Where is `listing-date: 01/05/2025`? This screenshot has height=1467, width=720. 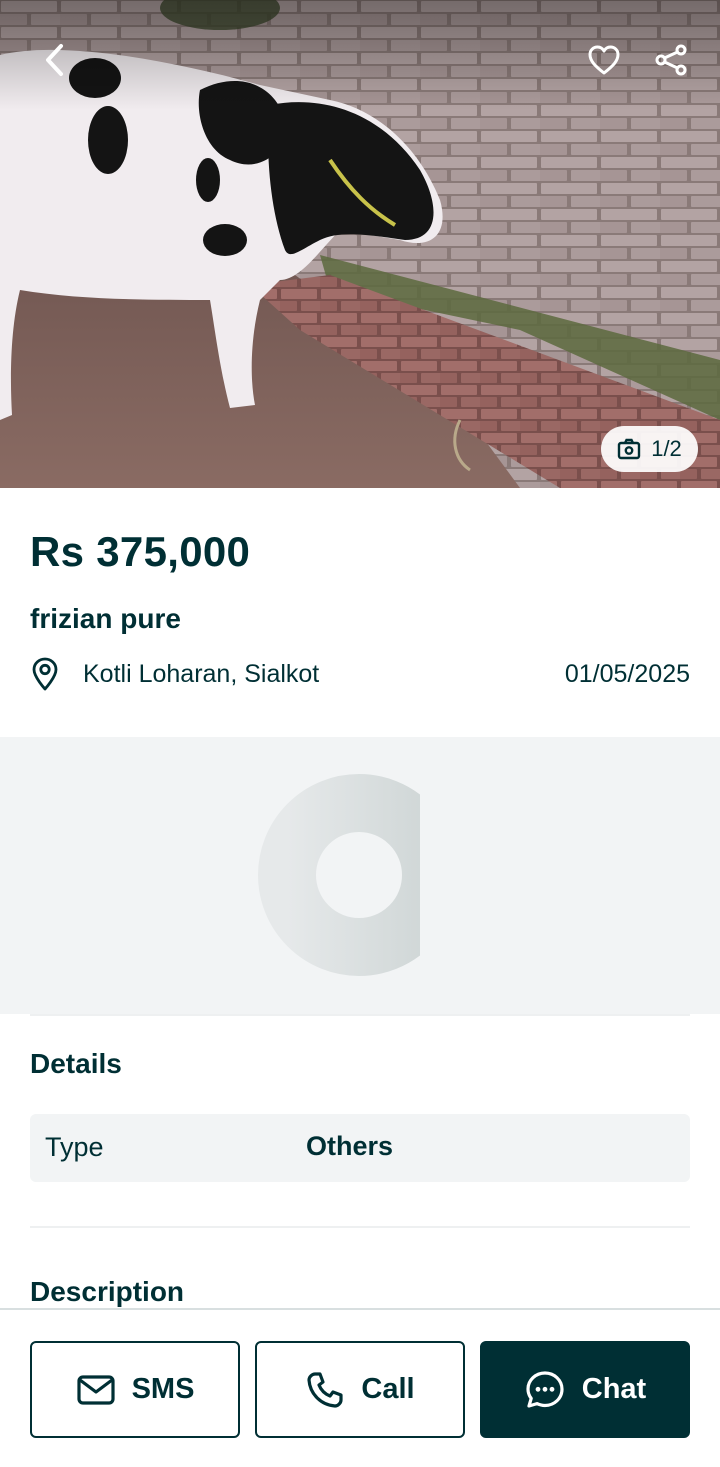
listing-date: 01/05/2025 is located at coordinates (627, 673).